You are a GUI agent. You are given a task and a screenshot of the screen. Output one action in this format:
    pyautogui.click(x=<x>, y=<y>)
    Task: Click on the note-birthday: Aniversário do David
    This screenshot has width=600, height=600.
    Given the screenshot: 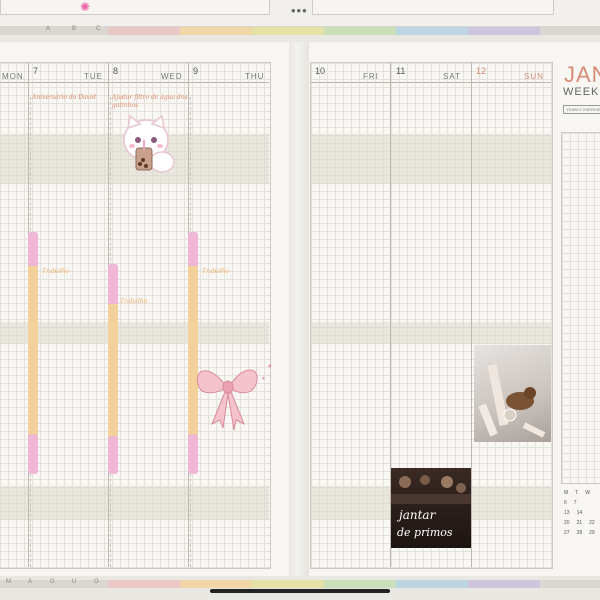 What is the action you would take?
    pyautogui.click(x=65, y=98)
    